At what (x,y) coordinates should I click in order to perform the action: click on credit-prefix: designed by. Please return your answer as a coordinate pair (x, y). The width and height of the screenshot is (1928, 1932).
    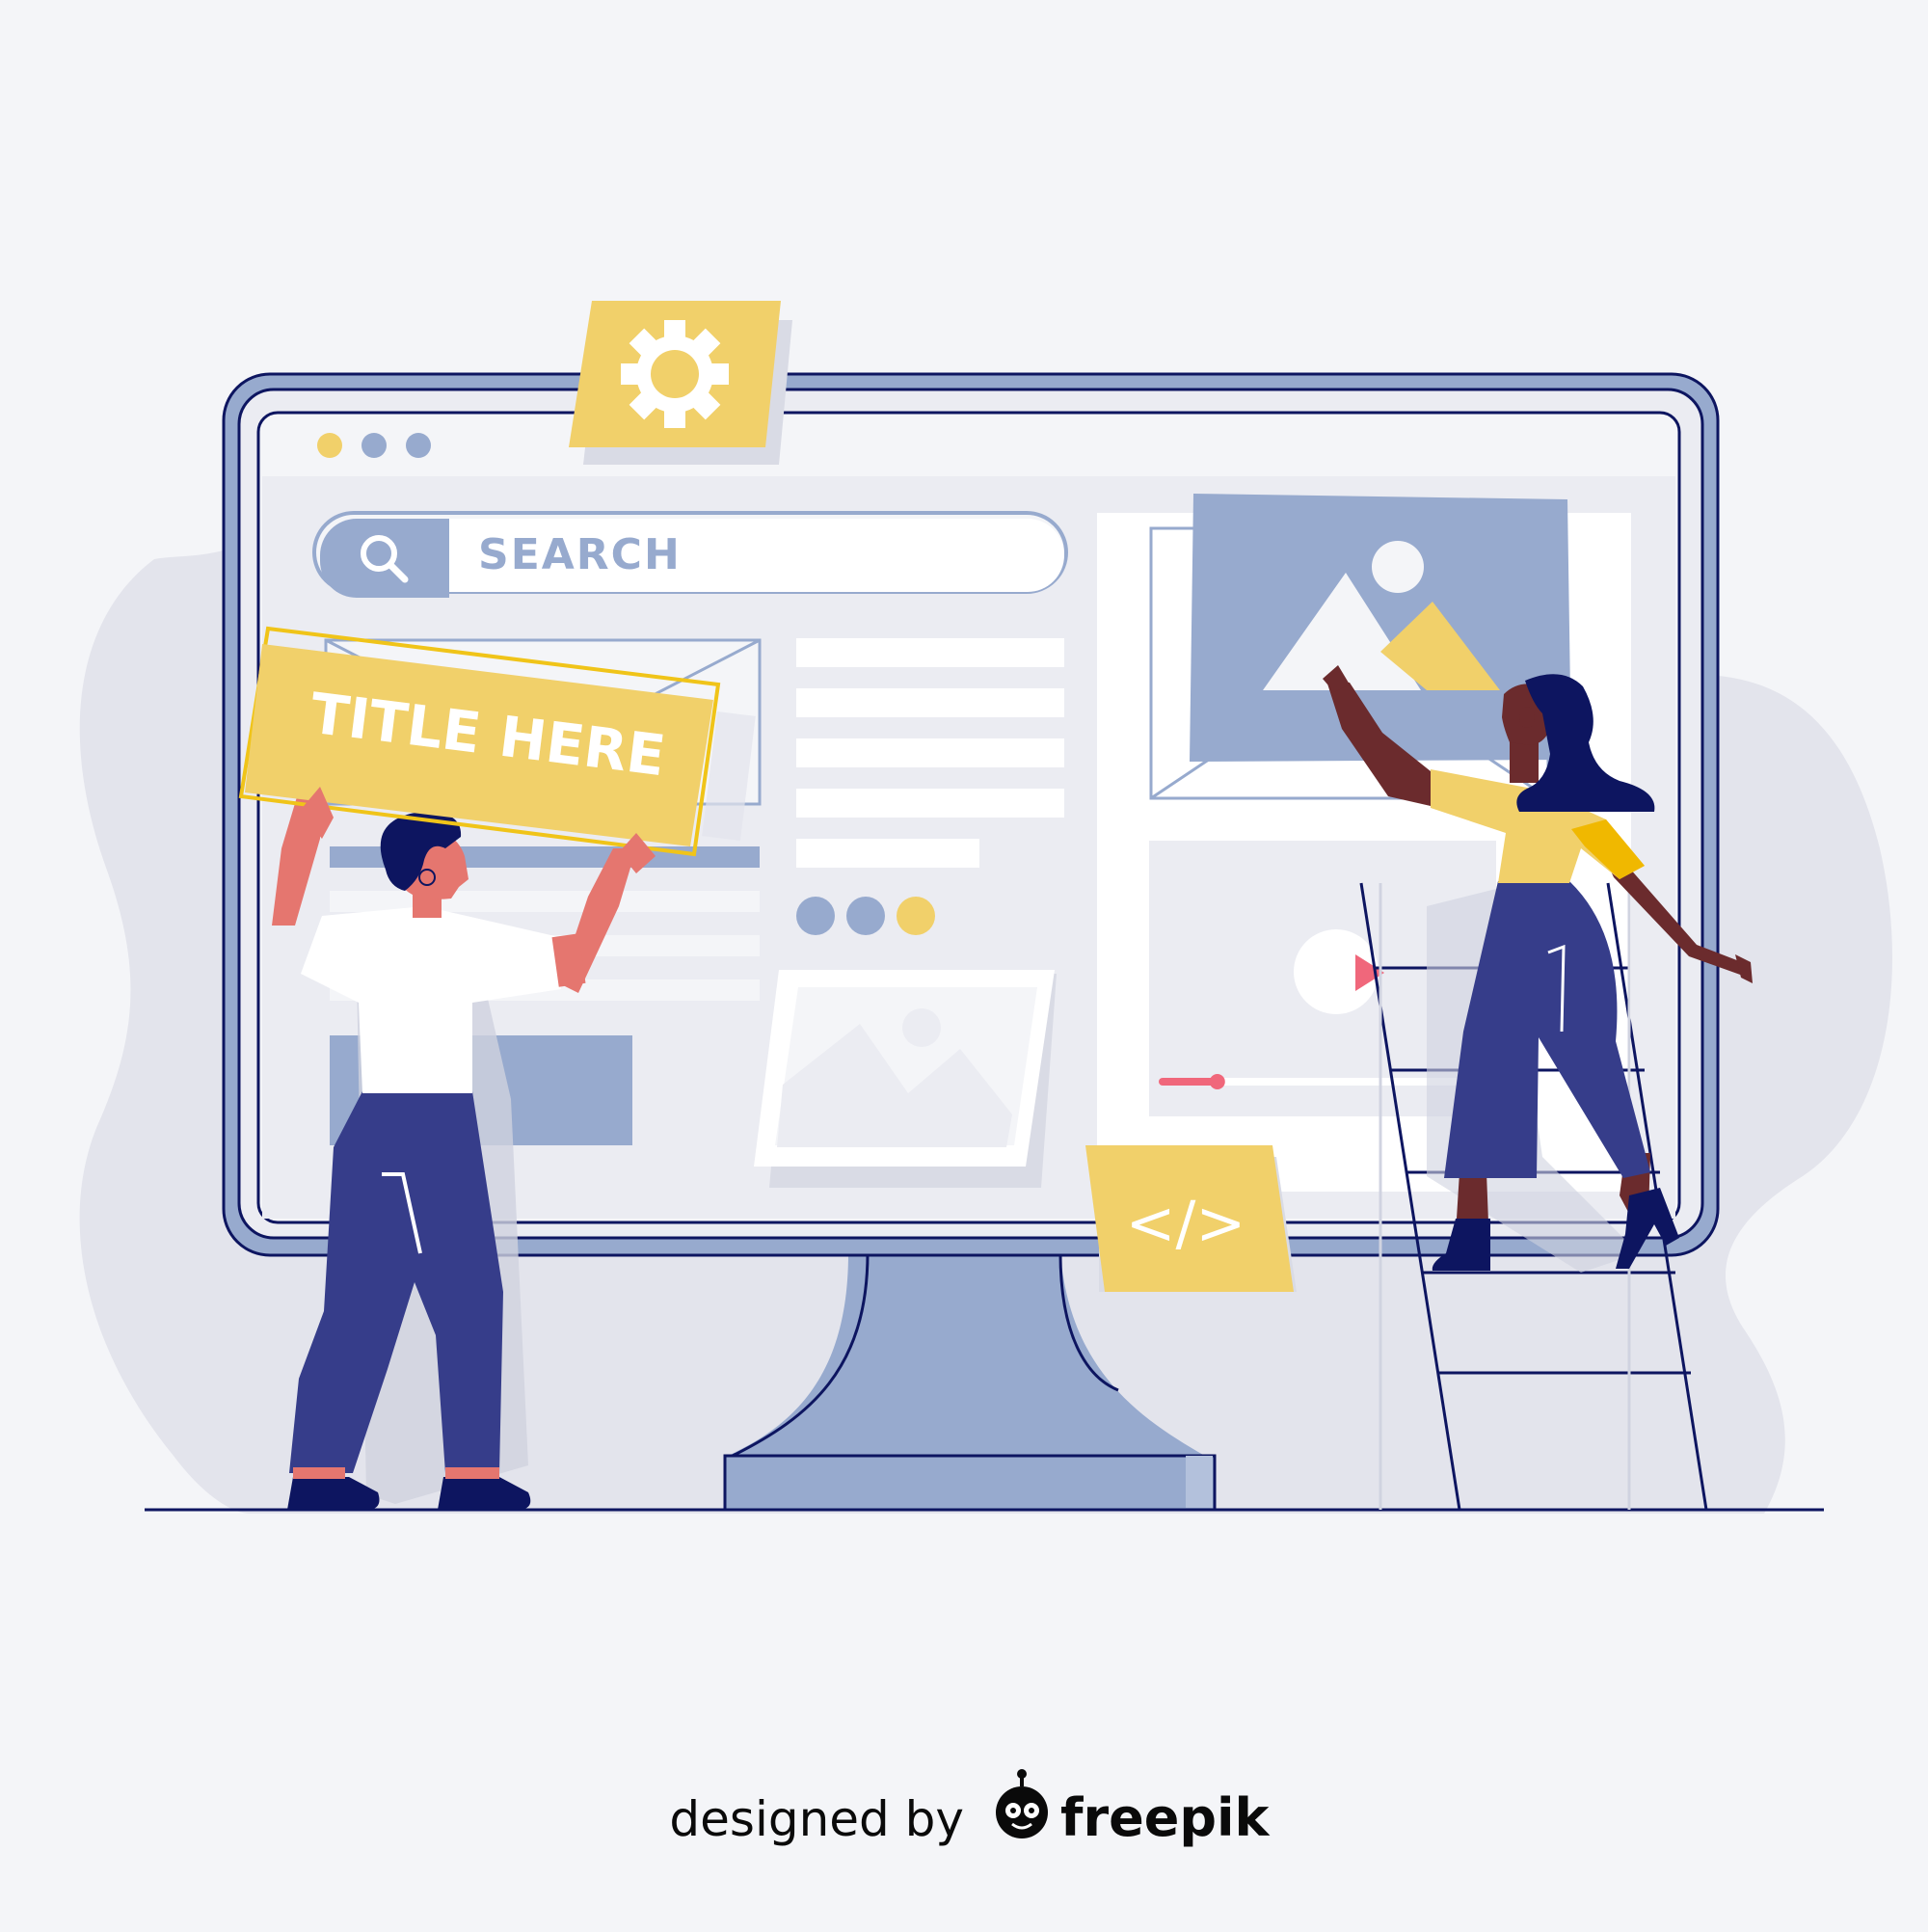
    Looking at the image, I should click on (817, 1819).